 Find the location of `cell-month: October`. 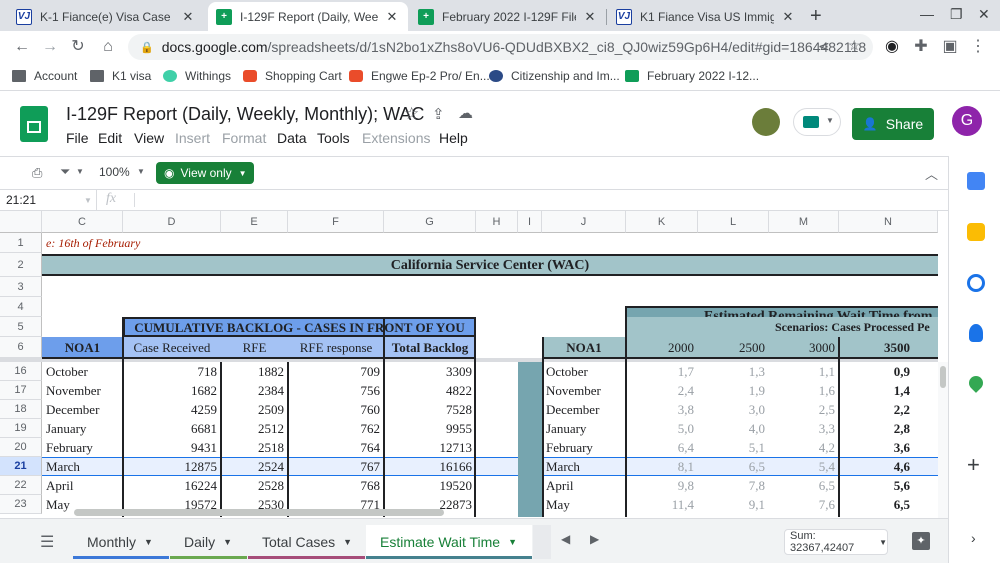

cell-month: October is located at coordinates (82, 371).